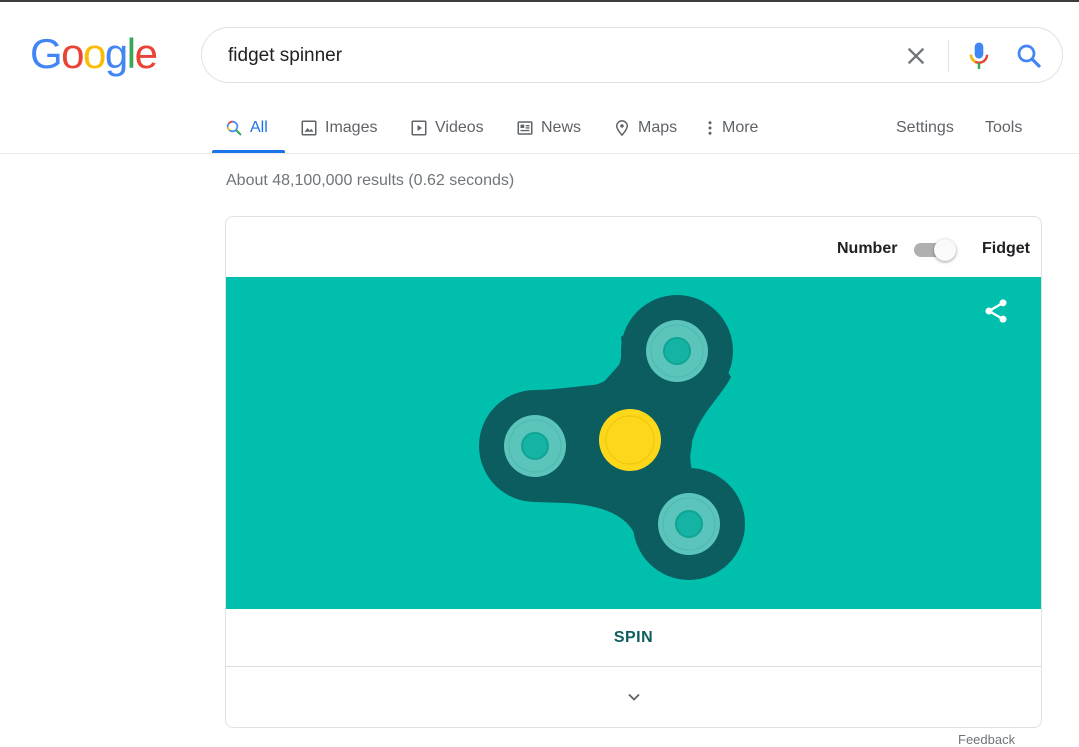 This screenshot has height=747, width=1079. Describe the element at coordinates (561, 127) in the screenshot. I see `tab-label: News` at that location.